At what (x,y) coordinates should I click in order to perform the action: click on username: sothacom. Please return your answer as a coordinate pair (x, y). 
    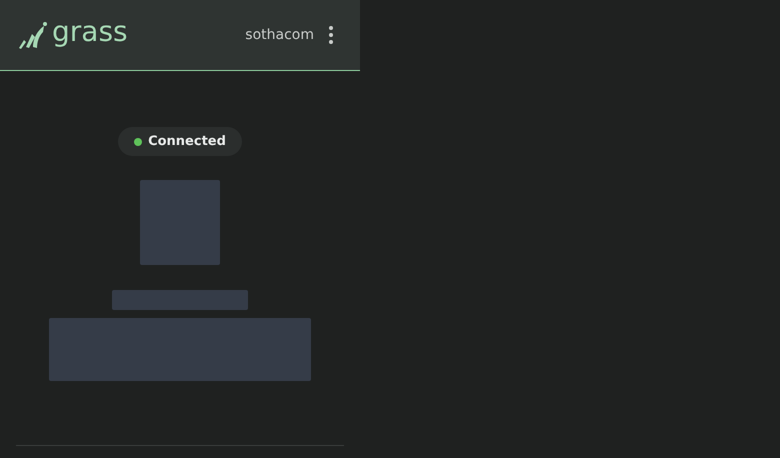
    Looking at the image, I should click on (279, 35).